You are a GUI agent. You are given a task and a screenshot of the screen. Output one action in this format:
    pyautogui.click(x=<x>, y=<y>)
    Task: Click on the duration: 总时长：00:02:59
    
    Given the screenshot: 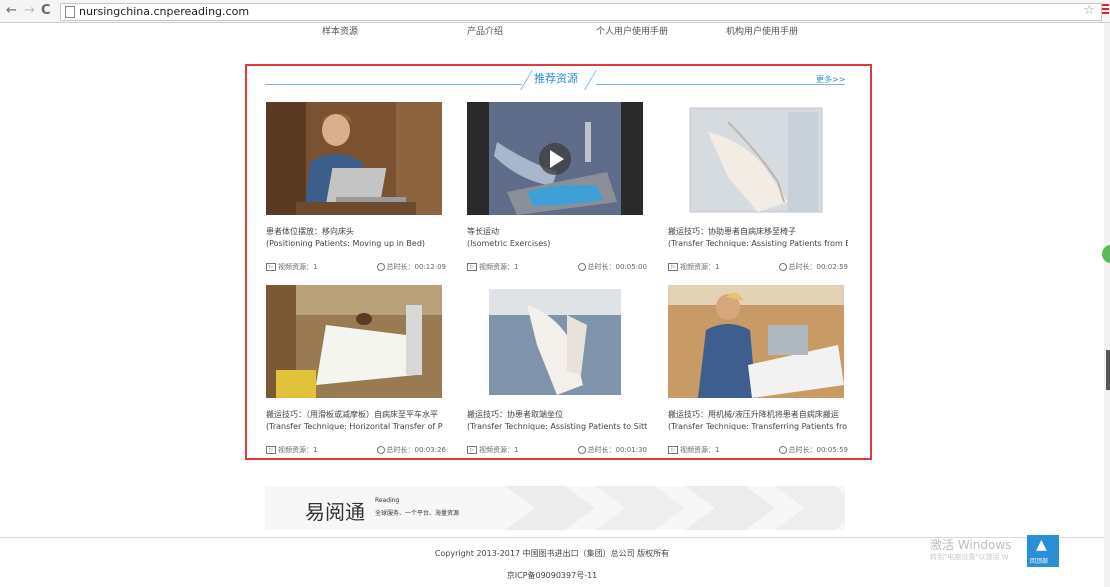 What is the action you would take?
    pyautogui.click(x=813, y=267)
    